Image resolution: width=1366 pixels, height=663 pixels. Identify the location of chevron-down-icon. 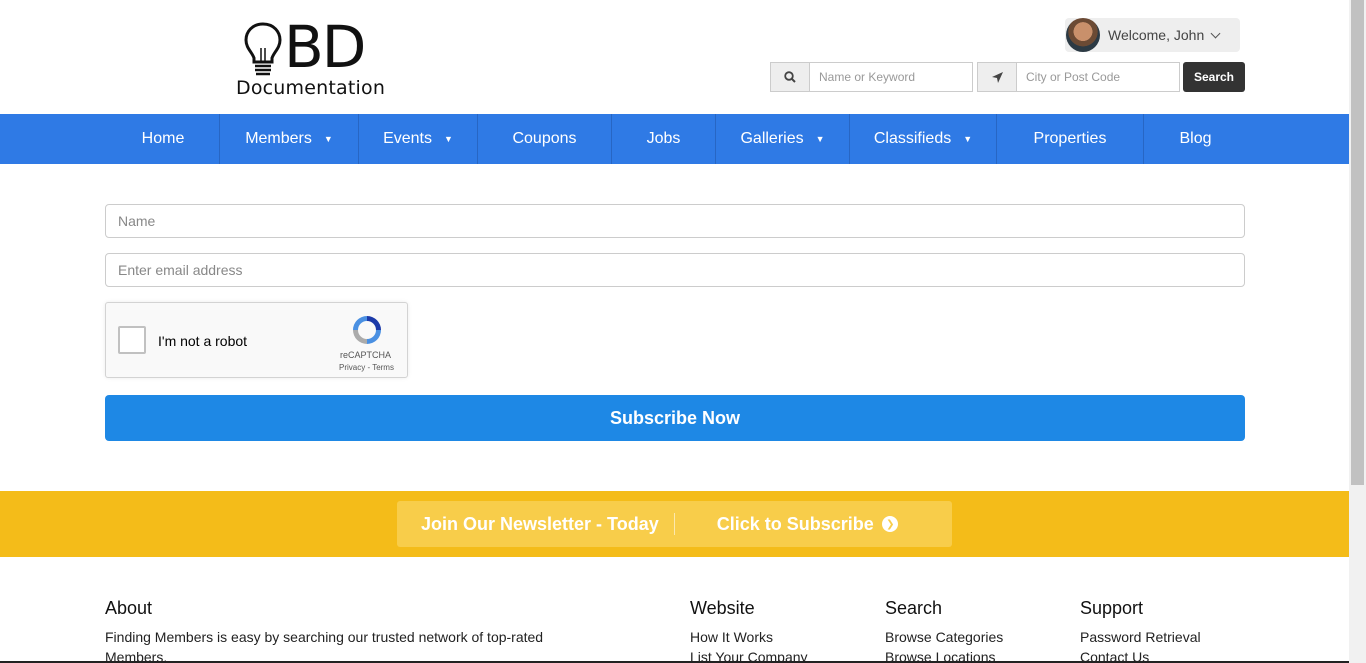
(1215, 33).